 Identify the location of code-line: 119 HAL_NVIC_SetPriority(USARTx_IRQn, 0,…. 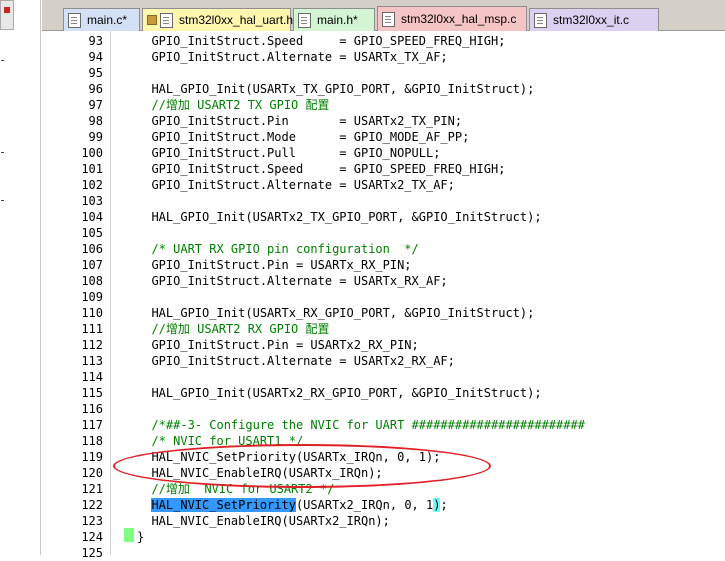
(383, 457).